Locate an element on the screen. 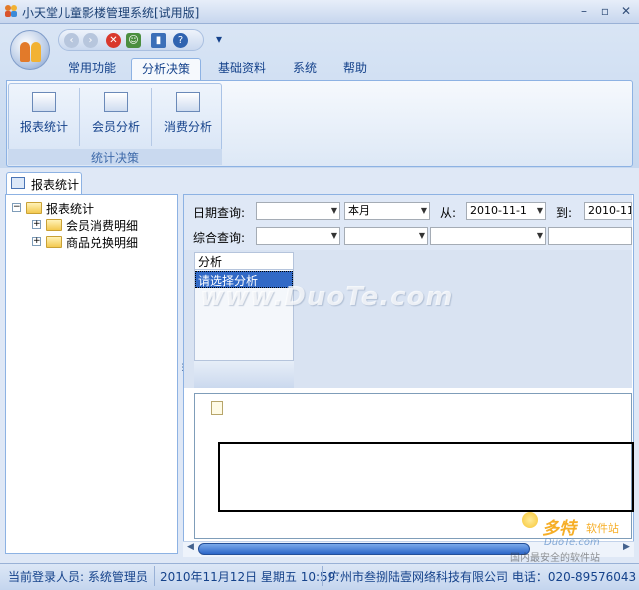  status-datetime: 2010年11月12日 星期五 10:59: is located at coordinates (250, 577).